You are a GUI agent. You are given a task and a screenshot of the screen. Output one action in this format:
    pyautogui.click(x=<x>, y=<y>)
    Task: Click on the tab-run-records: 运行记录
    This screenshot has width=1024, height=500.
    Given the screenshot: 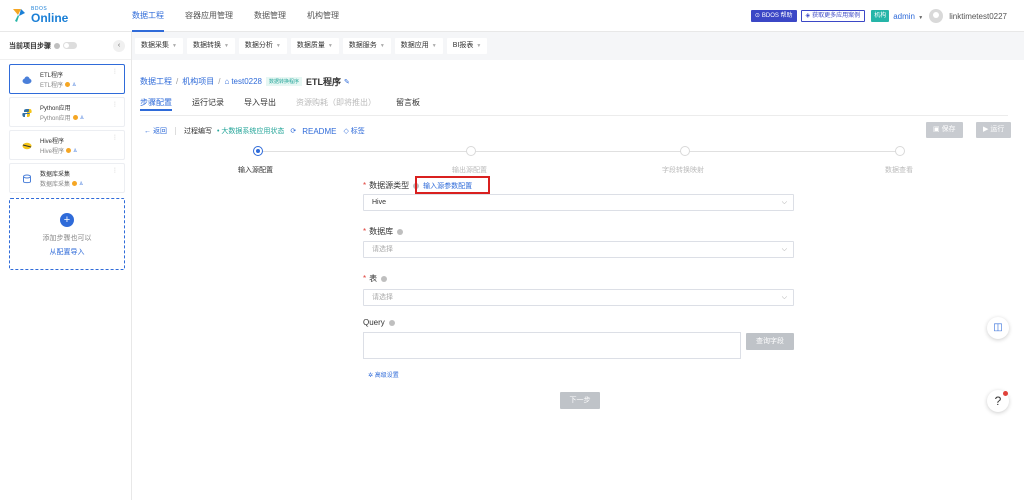 What is the action you would take?
    pyautogui.click(x=208, y=104)
    